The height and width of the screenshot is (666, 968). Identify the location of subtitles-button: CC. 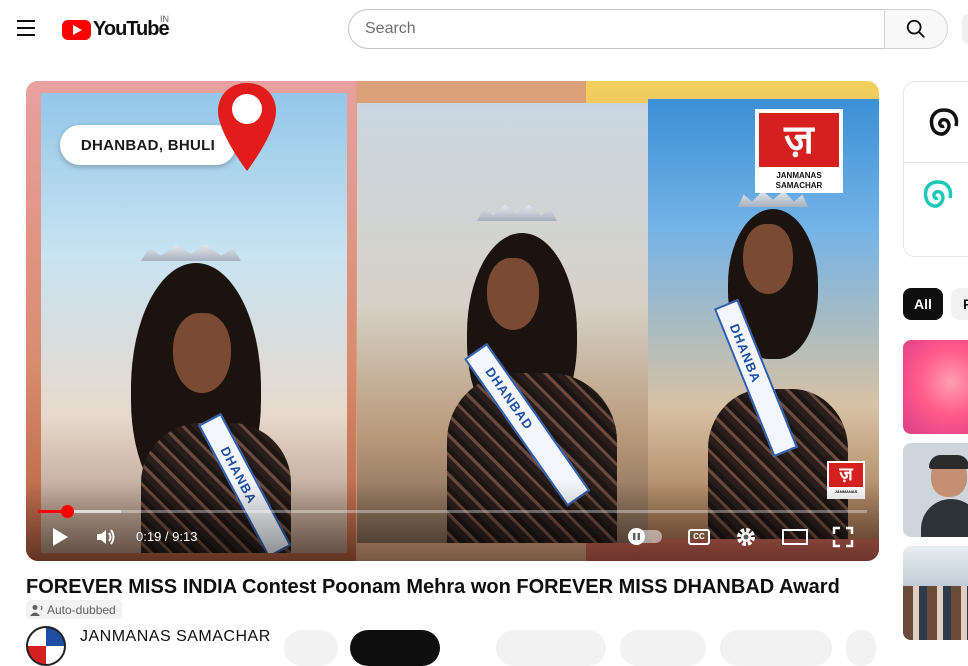
(699, 537).